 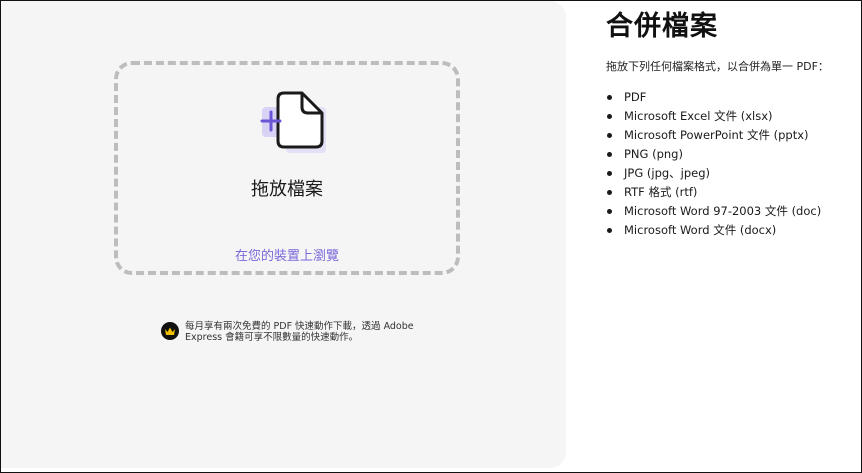 What do you see at coordinates (635, 97) in the screenshot?
I see `format-label: PDF` at bounding box center [635, 97].